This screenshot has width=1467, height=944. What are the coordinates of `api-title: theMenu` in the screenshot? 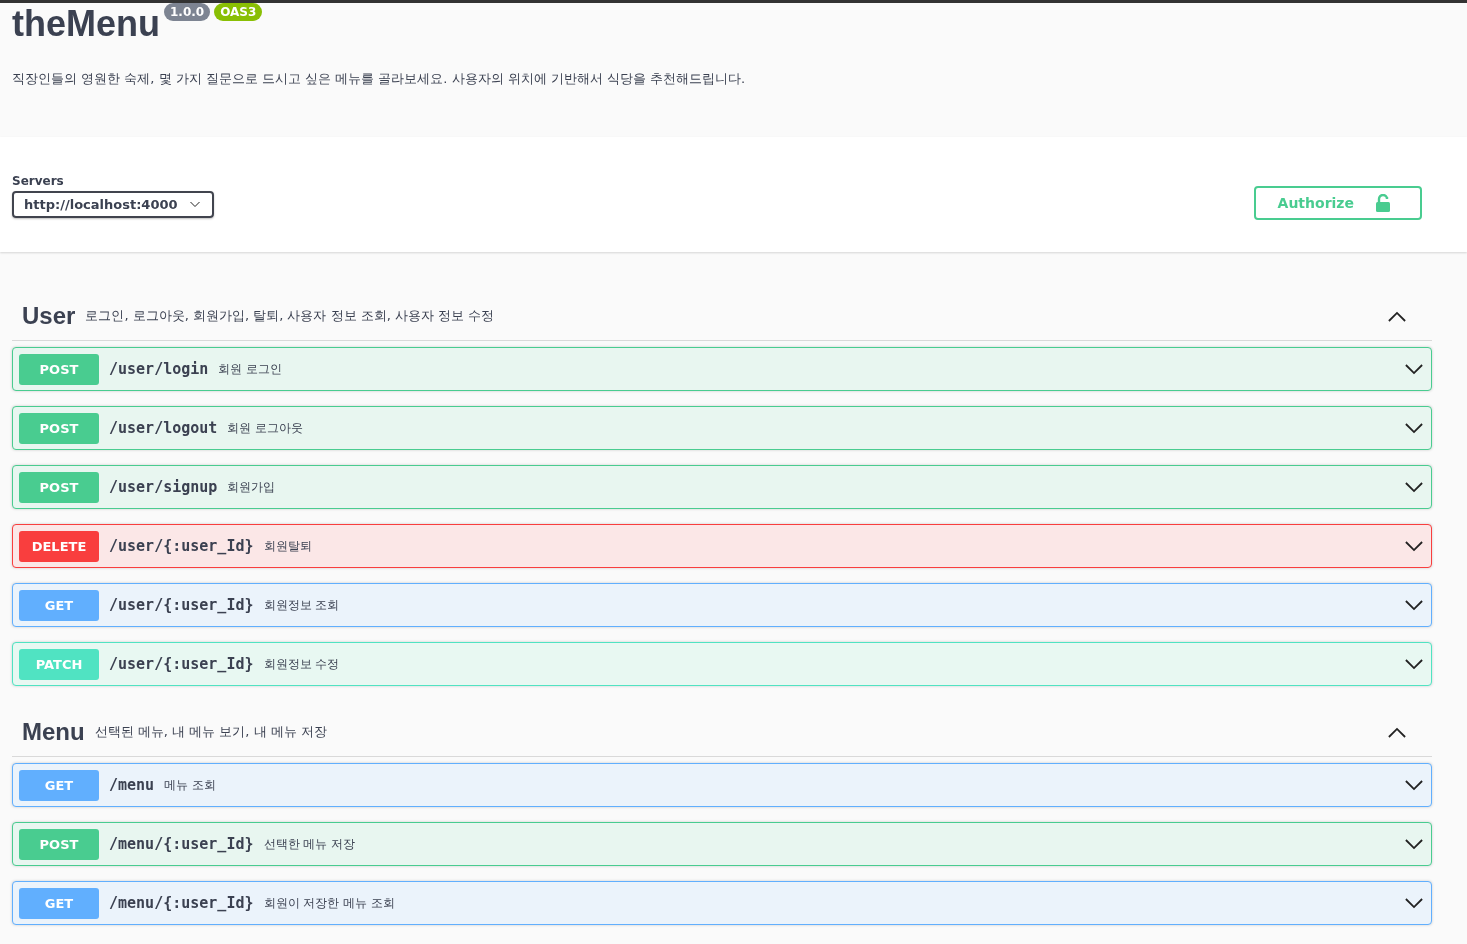 It's located at (86, 24).